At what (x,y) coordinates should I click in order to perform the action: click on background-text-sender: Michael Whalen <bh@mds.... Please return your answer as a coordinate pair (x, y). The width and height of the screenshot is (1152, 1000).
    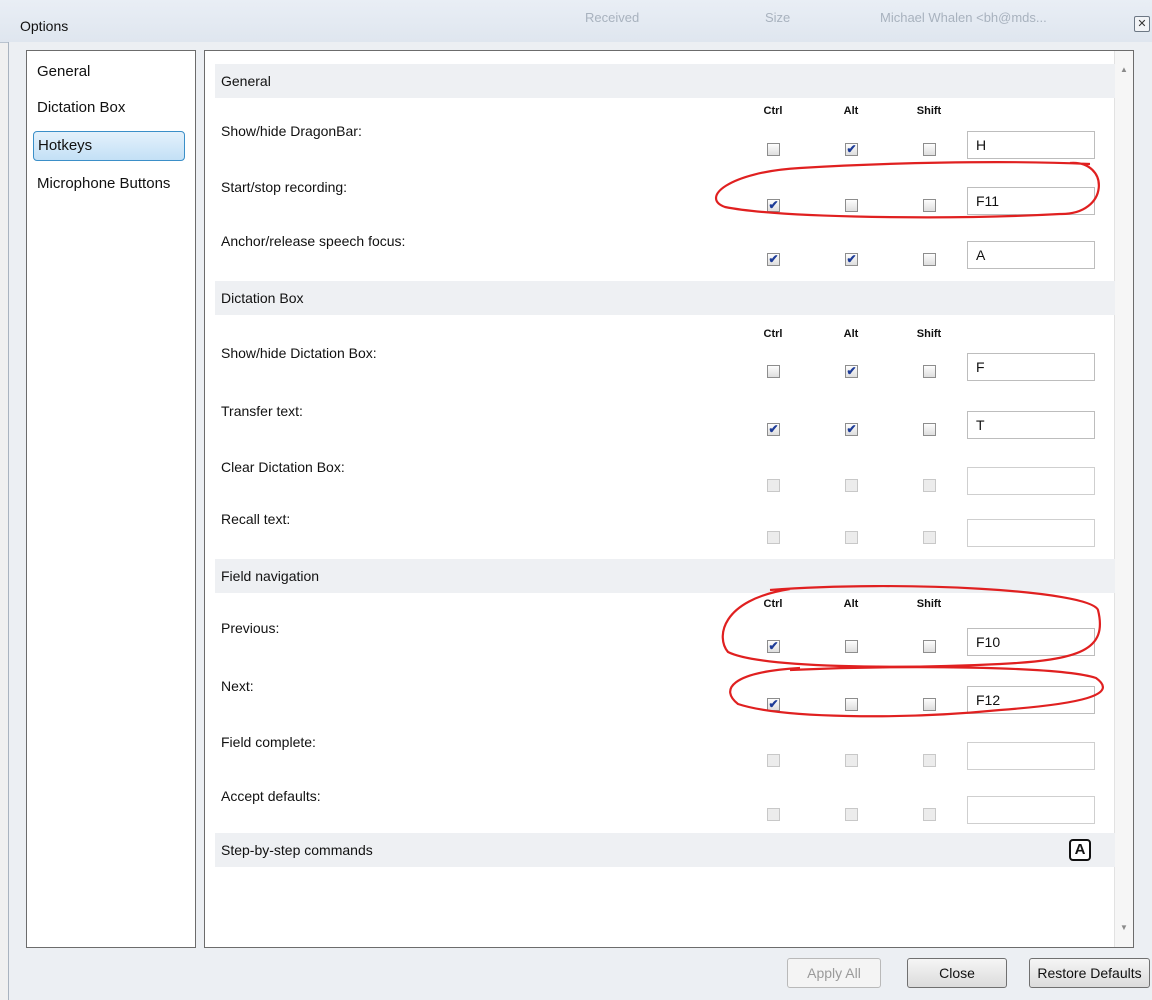
    Looking at the image, I should click on (963, 17).